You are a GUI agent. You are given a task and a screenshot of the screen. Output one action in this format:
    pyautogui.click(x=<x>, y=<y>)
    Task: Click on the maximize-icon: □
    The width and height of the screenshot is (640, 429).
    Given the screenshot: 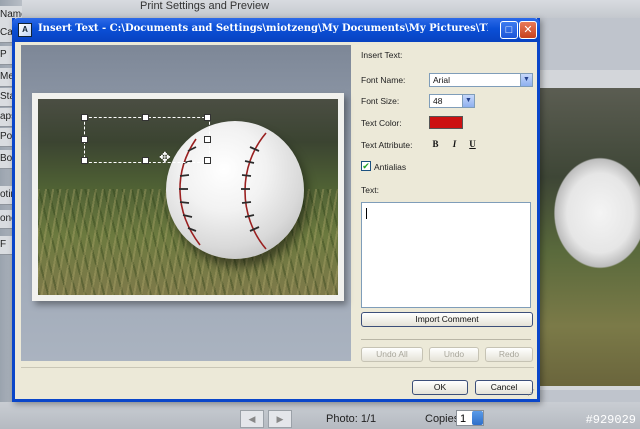 What is the action you would take?
    pyautogui.click(x=509, y=30)
    